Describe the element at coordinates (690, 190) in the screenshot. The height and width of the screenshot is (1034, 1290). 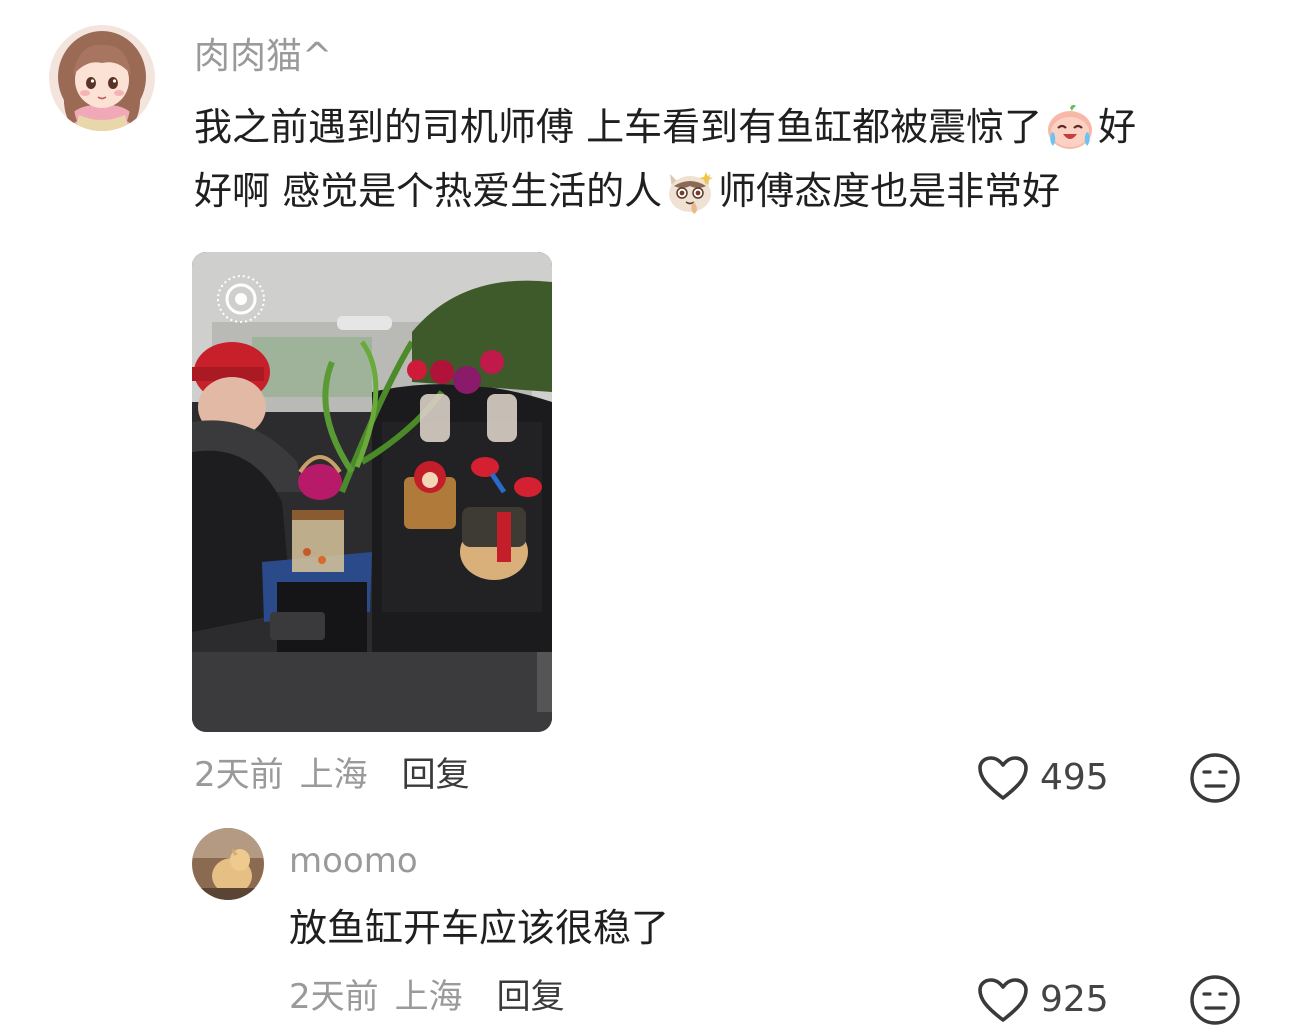
I see `smirking-cat-emoji` at that location.